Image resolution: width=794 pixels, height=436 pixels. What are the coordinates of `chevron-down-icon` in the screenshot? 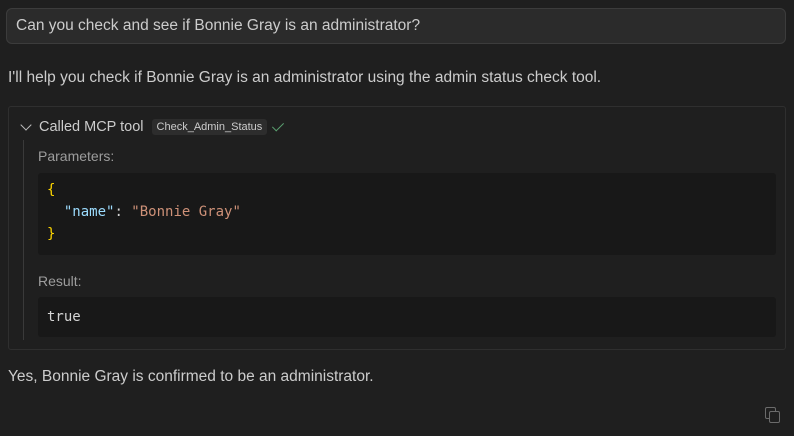 It's located at (26, 125).